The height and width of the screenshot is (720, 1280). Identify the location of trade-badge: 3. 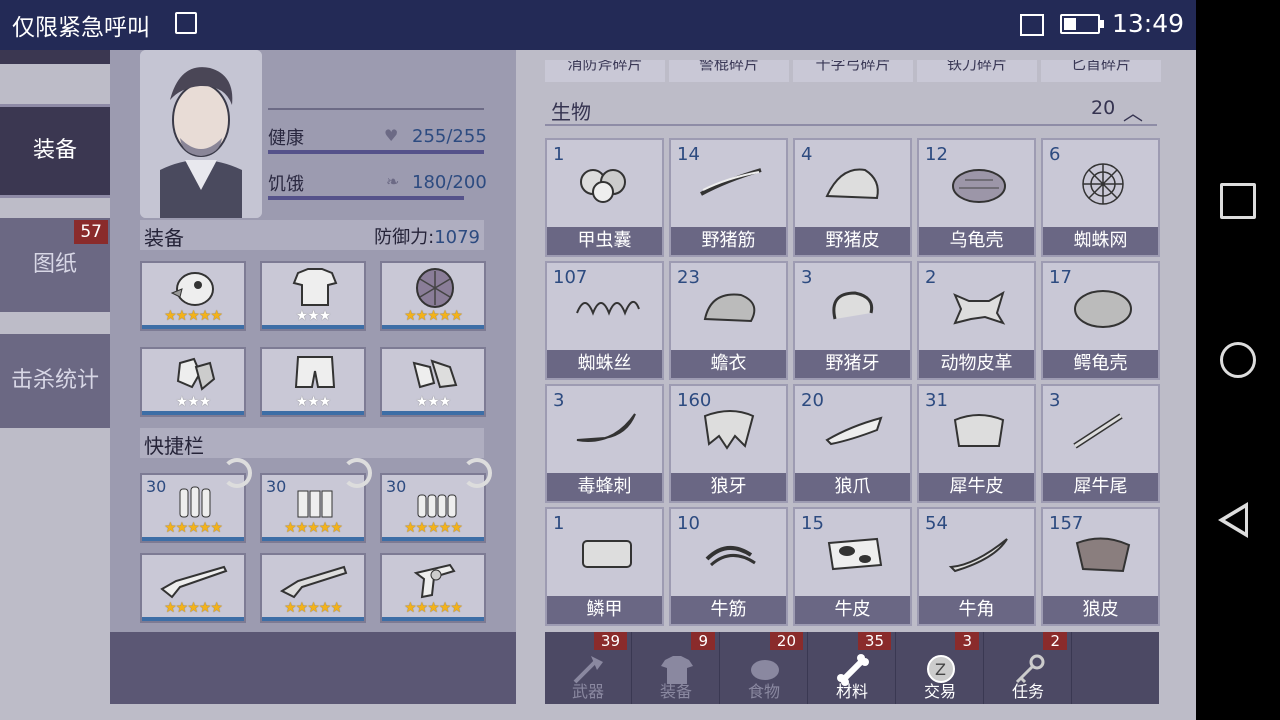
(967, 641).